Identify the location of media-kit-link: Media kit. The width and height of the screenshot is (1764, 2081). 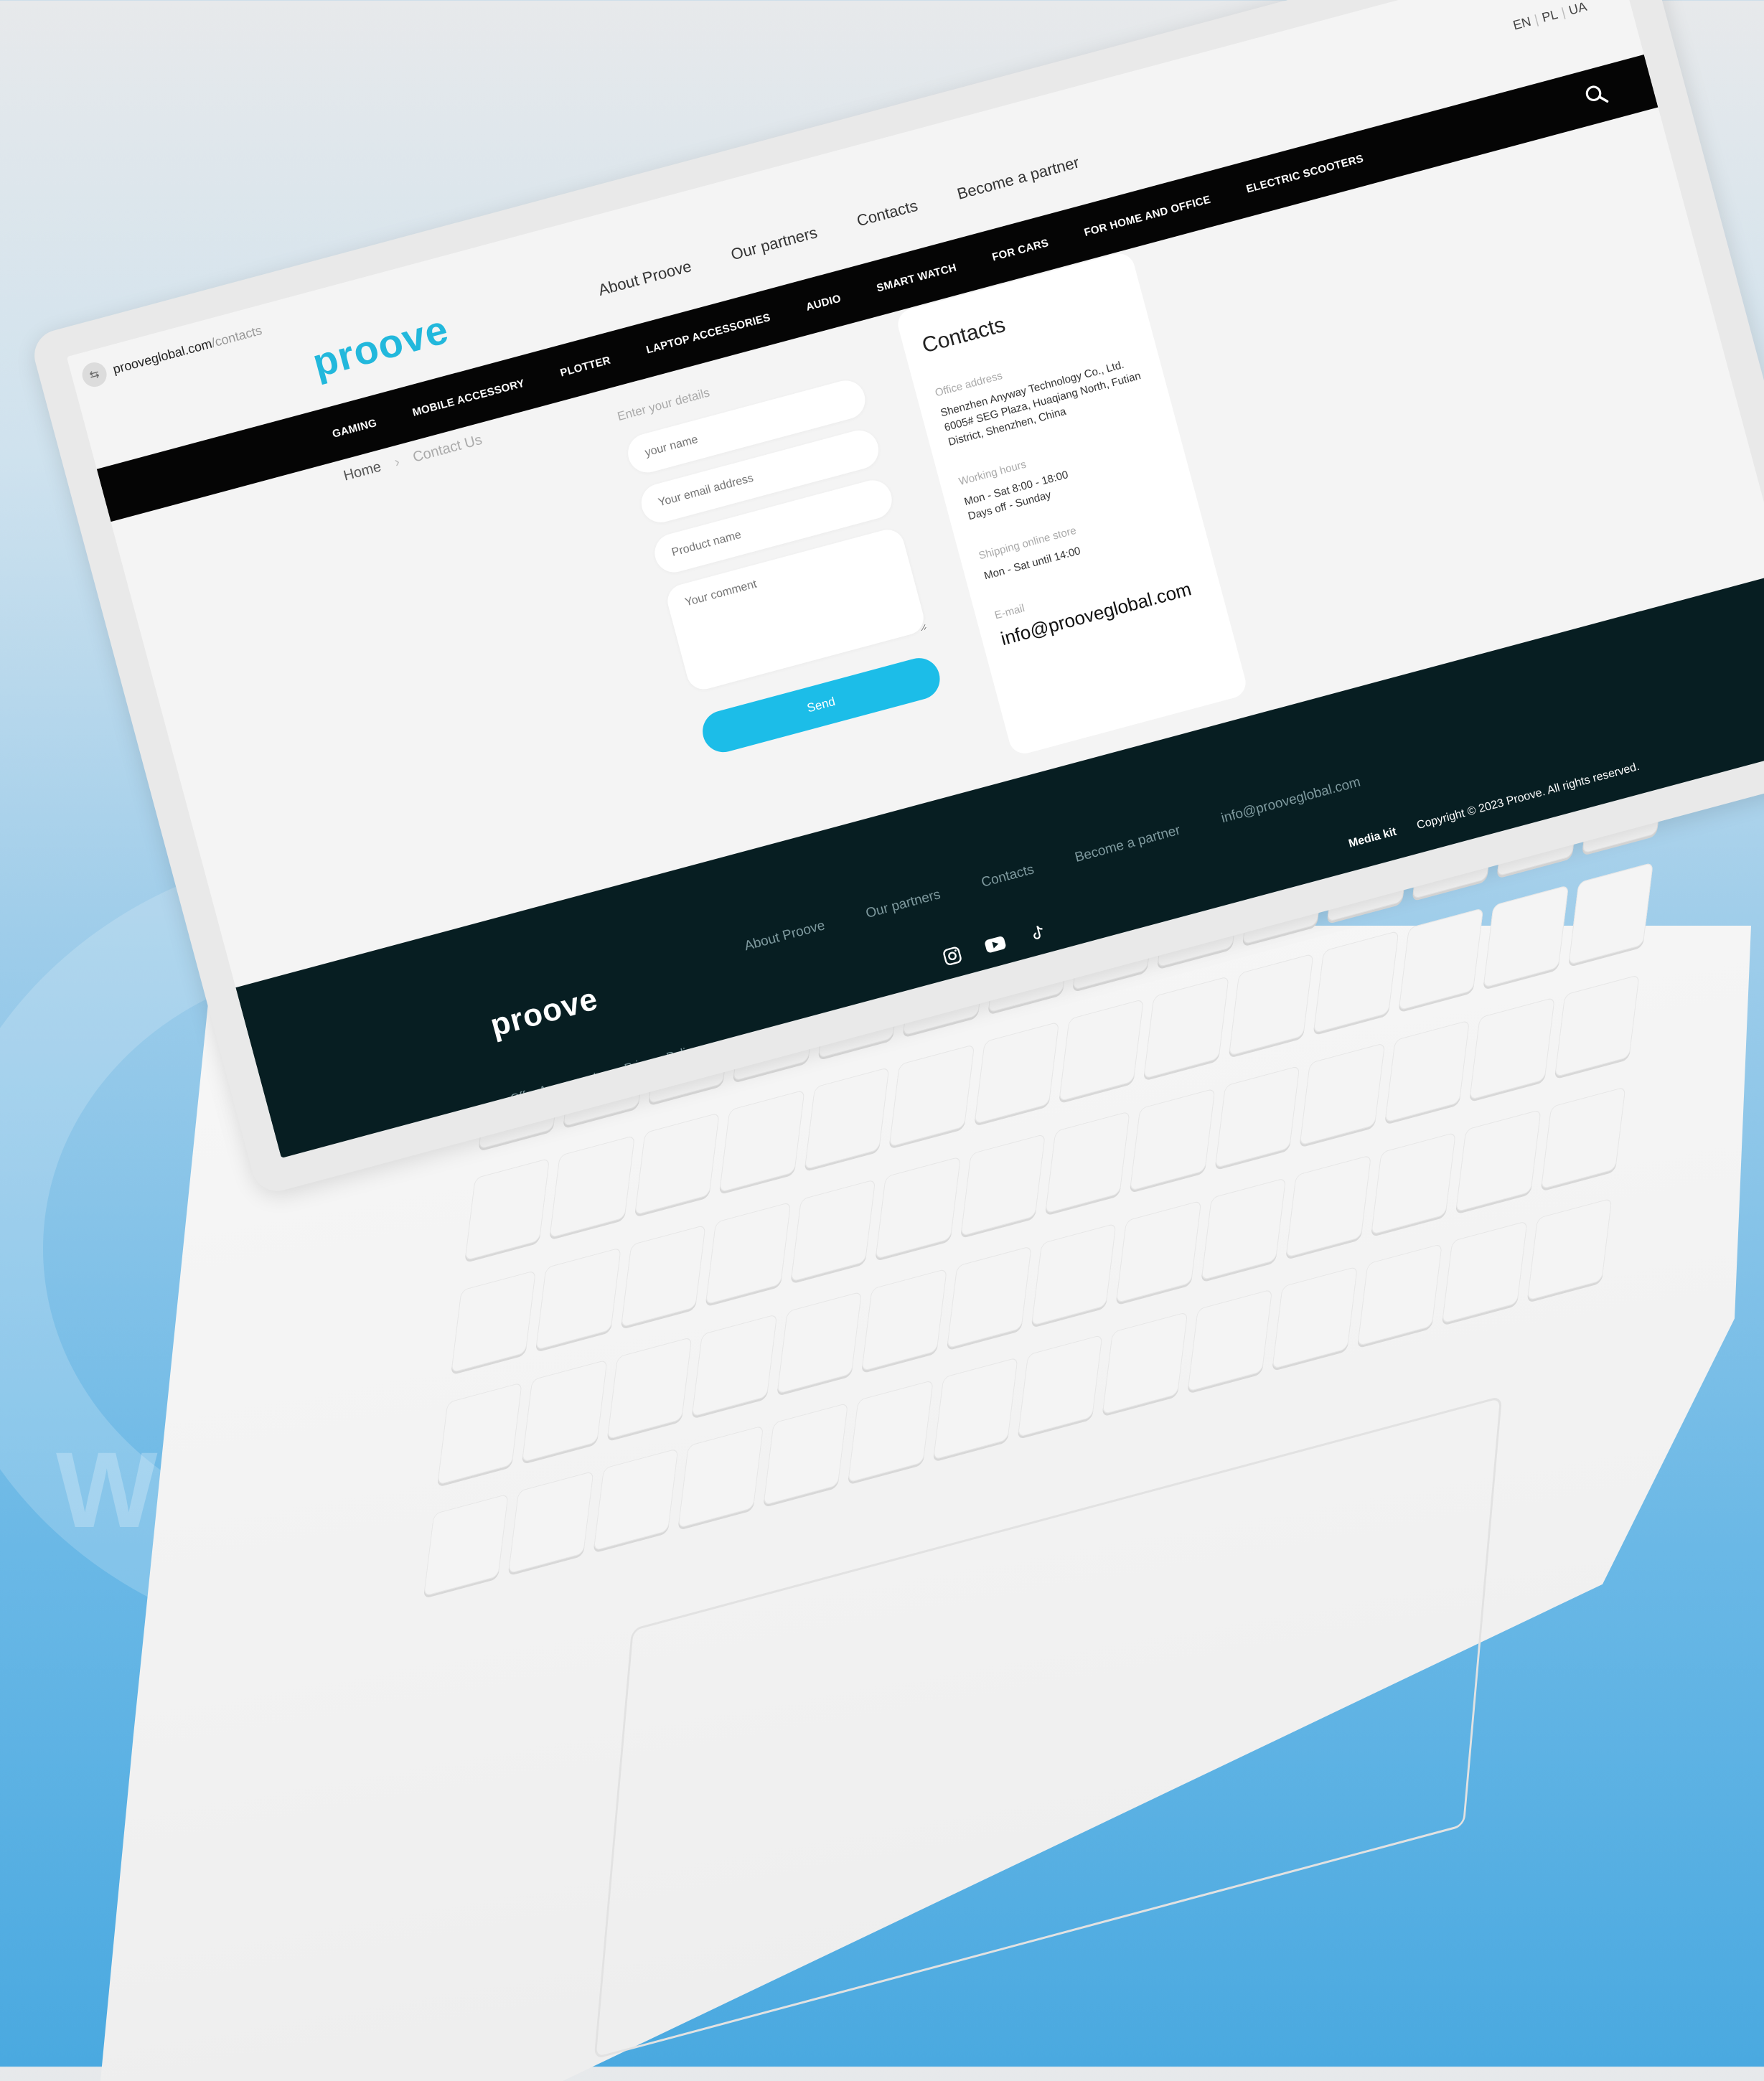
(1372, 838).